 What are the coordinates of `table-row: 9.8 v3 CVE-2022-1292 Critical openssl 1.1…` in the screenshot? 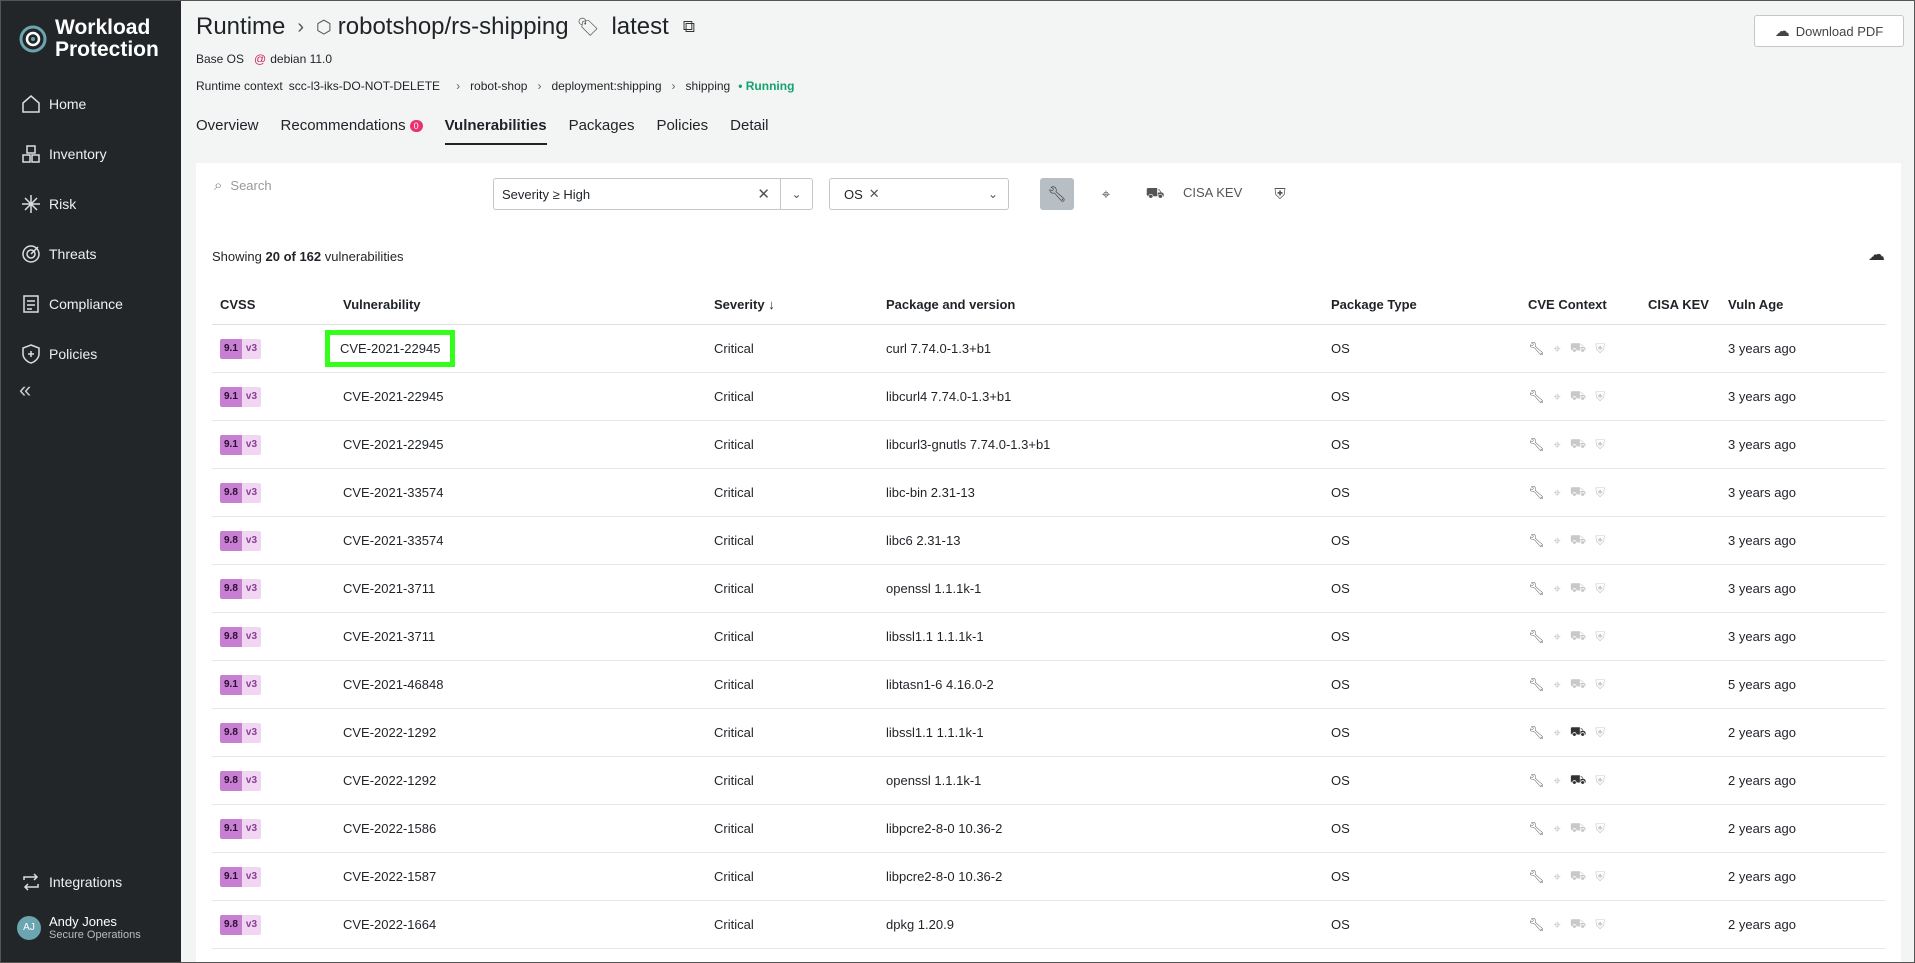 It's located at (1049, 781).